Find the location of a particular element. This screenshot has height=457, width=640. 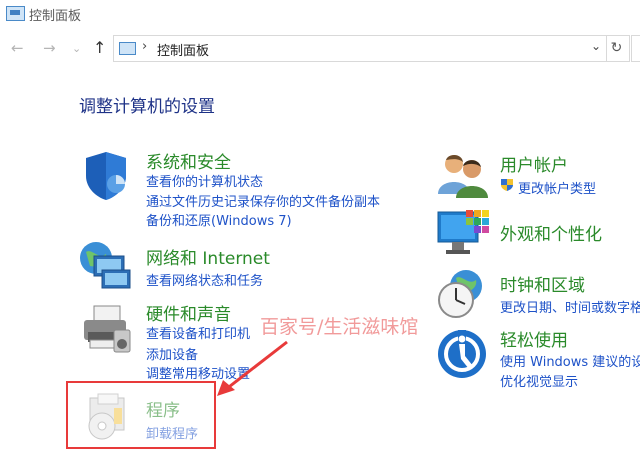

link-change-account-type: 更改帐户类型 is located at coordinates (557, 187).